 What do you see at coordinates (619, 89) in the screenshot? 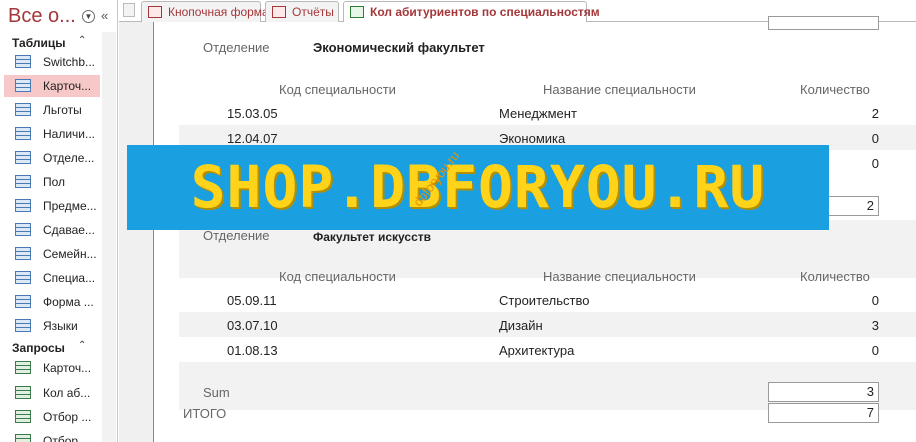
I see `column-header-name: Название специальности` at bounding box center [619, 89].